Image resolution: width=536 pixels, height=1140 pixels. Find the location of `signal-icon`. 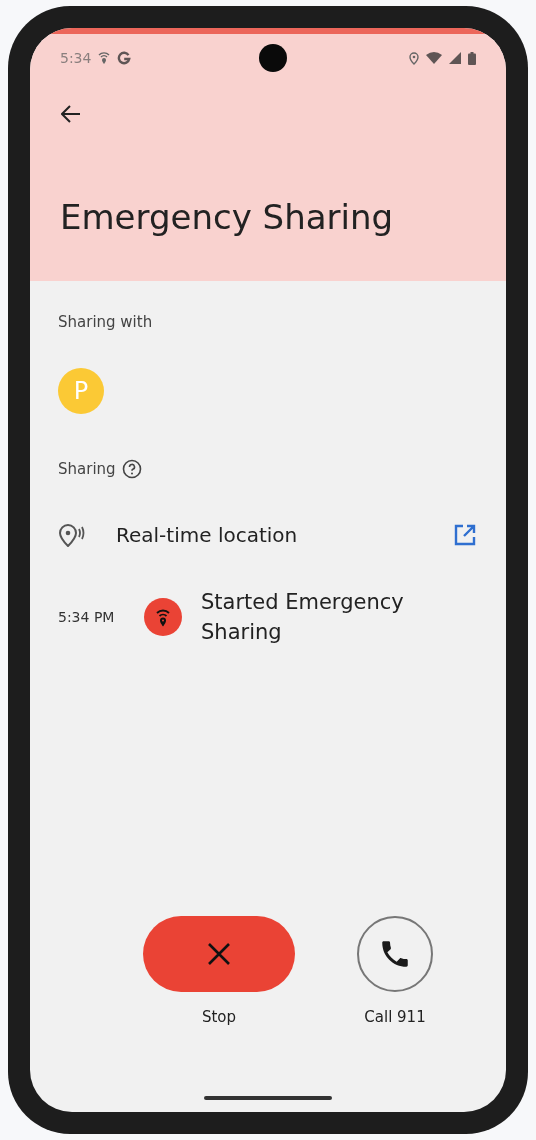

signal-icon is located at coordinates (455, 58).